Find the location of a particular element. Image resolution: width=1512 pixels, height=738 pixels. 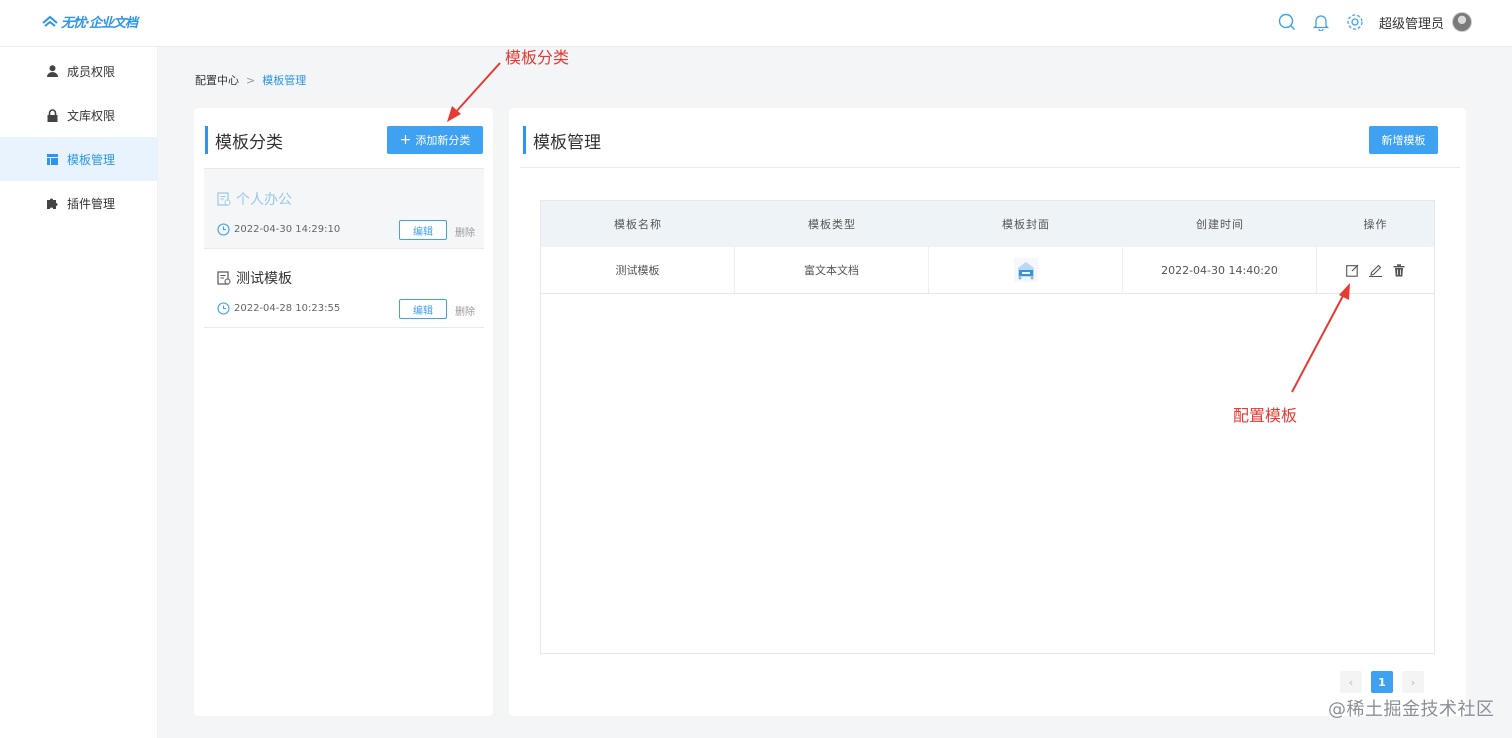

templates-title-text: 模板管理 is located at coordinates (567, 142).